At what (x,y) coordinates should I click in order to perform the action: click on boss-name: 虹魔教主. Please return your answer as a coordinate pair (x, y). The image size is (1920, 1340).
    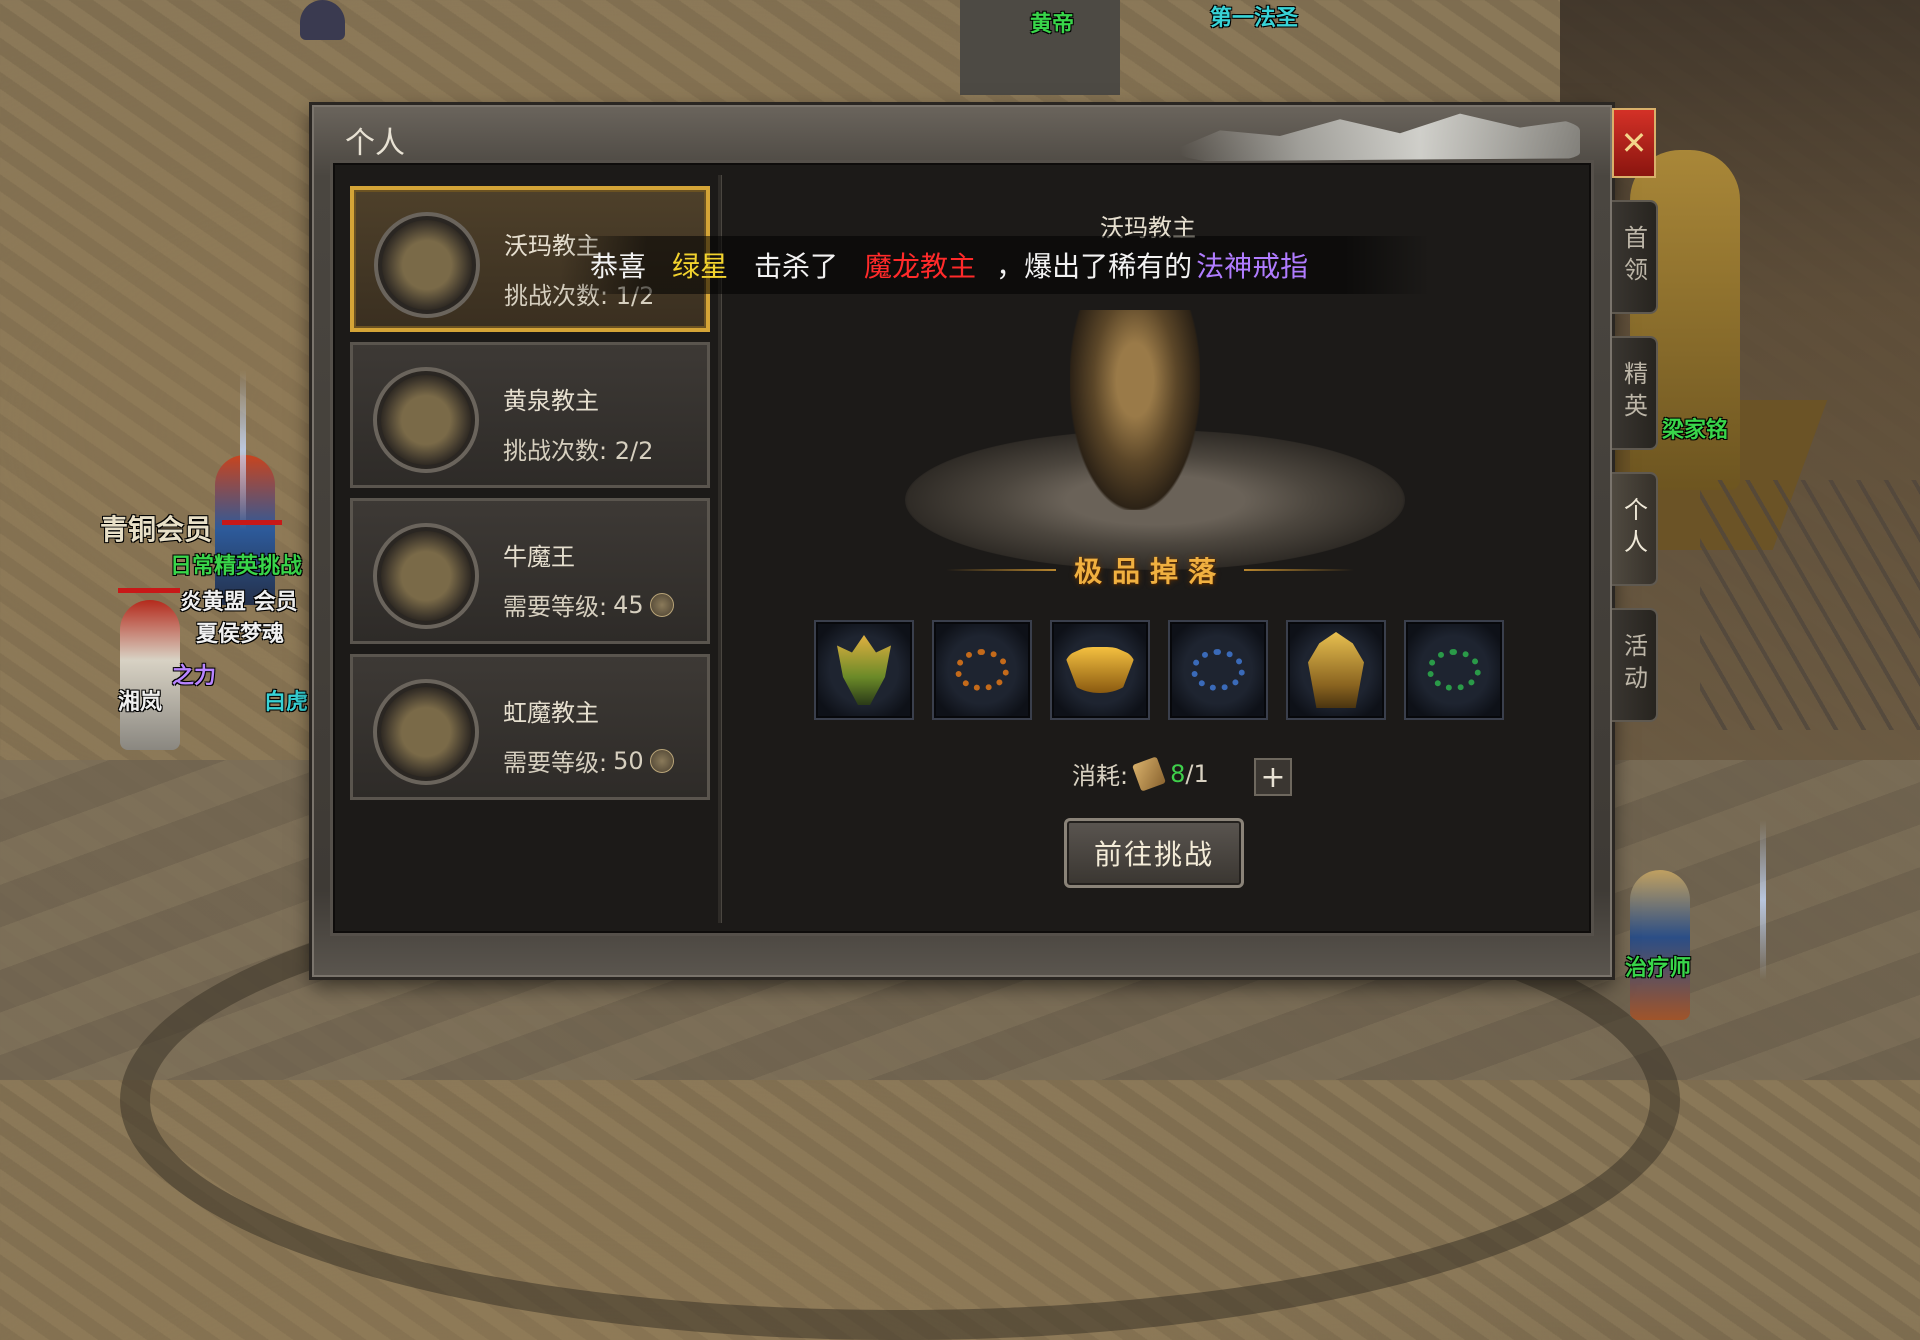
    Looking at the image, I should click on (551, 713).